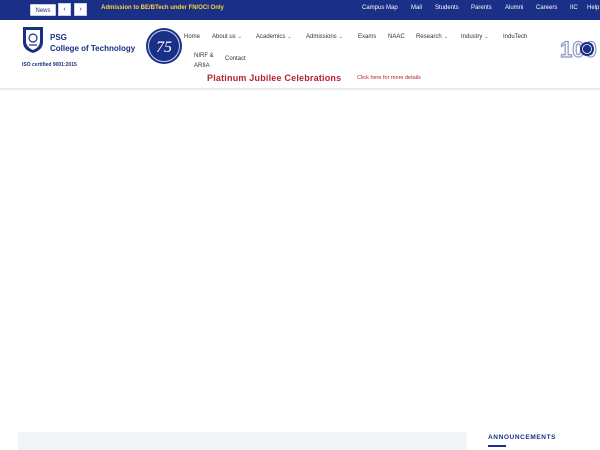 This screenshot has width=600, height=450. What do you see at coordinates (162, 8) in the screenshot?
I see `news-ticker: Admission to BE/BTech under FN/OCI Only` at bounding box center [162, 8].